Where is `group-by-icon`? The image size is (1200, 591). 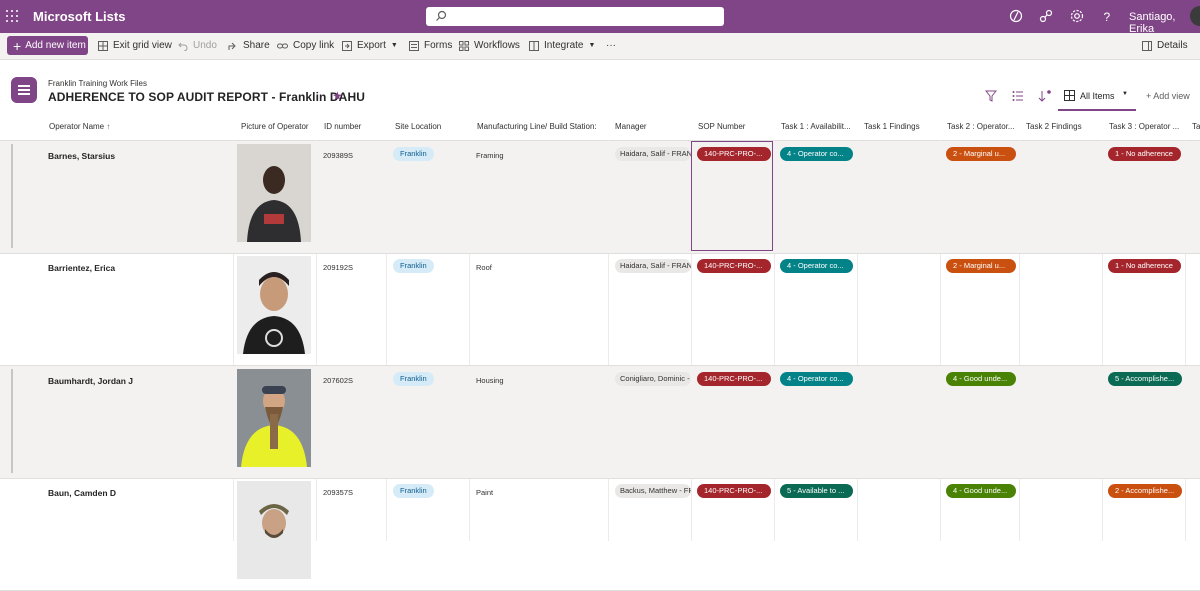
group-by-icon is located at coordinates (1018, 96).